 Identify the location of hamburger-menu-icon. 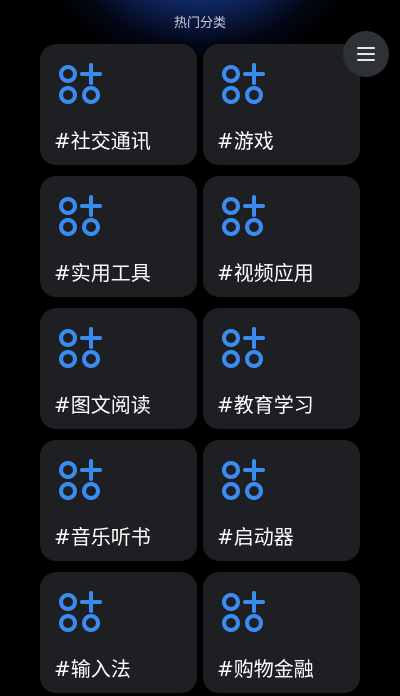
(366, 54).